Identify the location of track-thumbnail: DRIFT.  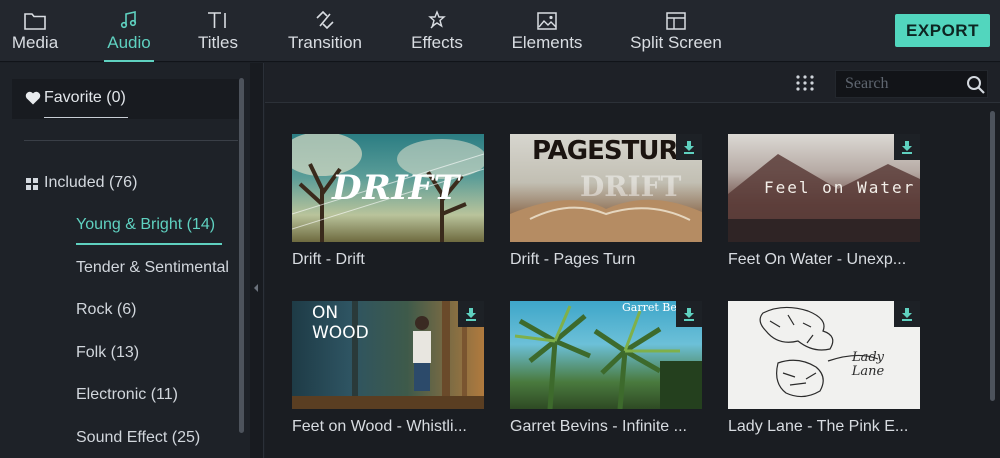
(388, 188).